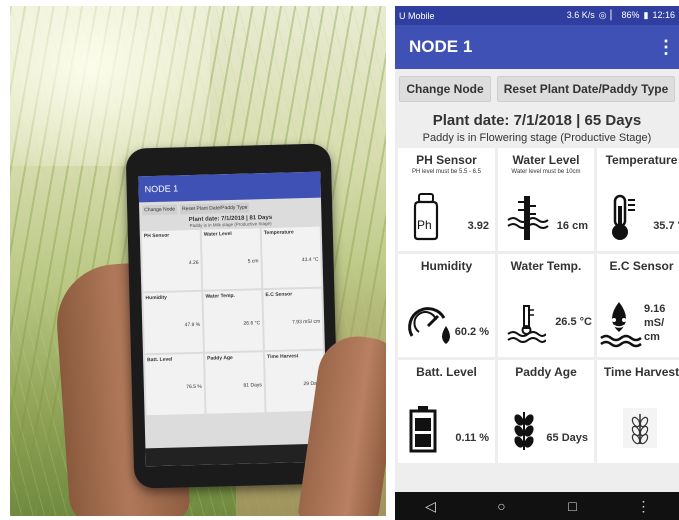 This screenshot has width=679, height=520. Describe the element at coordinates (537, 47) in the screenshot. I see `app-bar: NODE 1 ⋮` at that location.